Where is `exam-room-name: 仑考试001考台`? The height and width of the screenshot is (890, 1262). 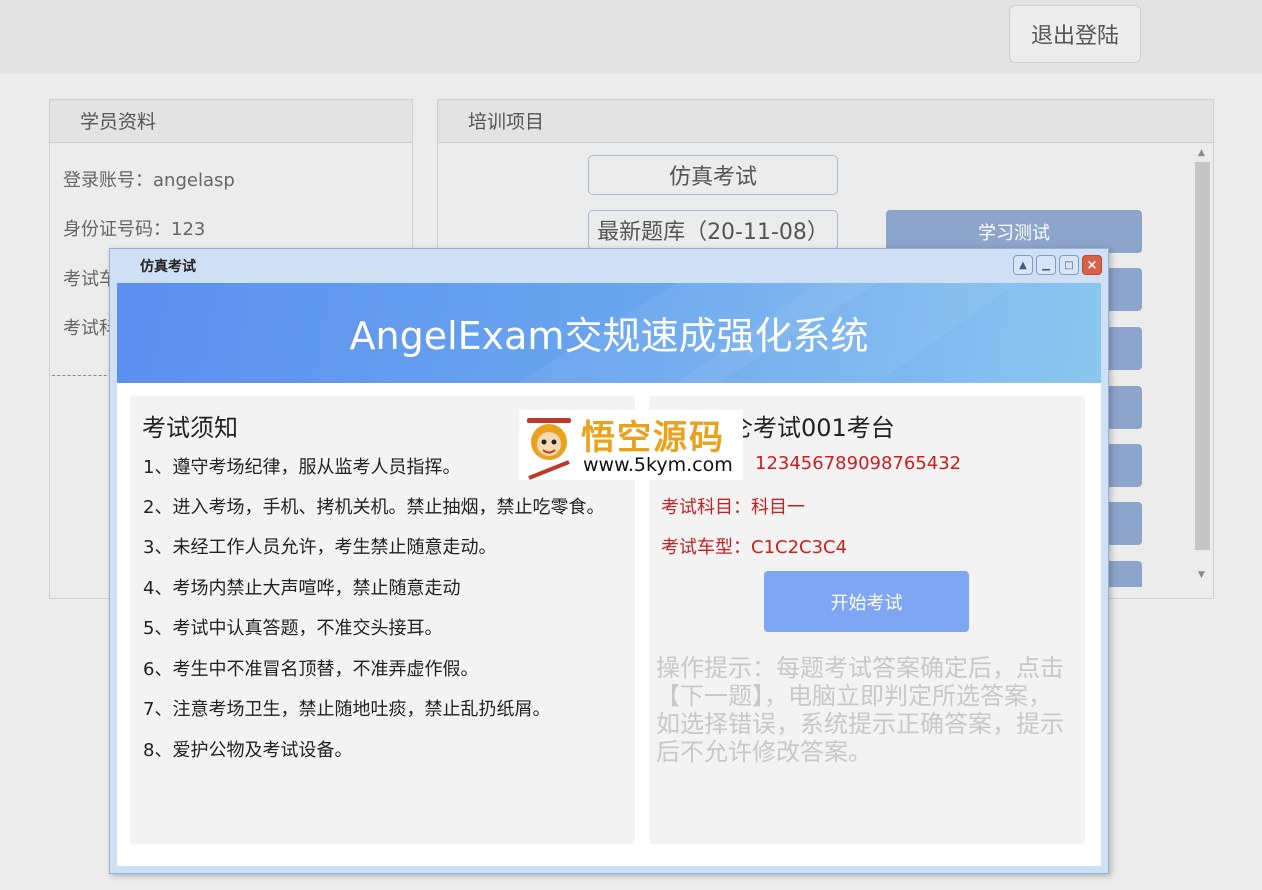
exam-room-name: 仑考试001考台 is located at coordinates (812, 428).